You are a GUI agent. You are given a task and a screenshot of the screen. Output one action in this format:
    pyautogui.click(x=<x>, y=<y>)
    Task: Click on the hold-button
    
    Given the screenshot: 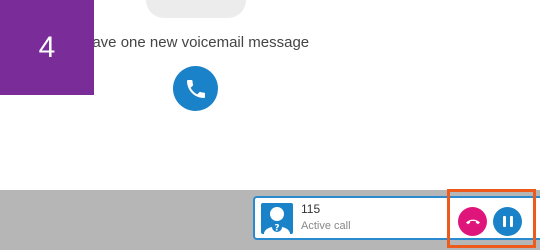 What is the action you would take?
    pyautogui.click(x=507, y=221)
    